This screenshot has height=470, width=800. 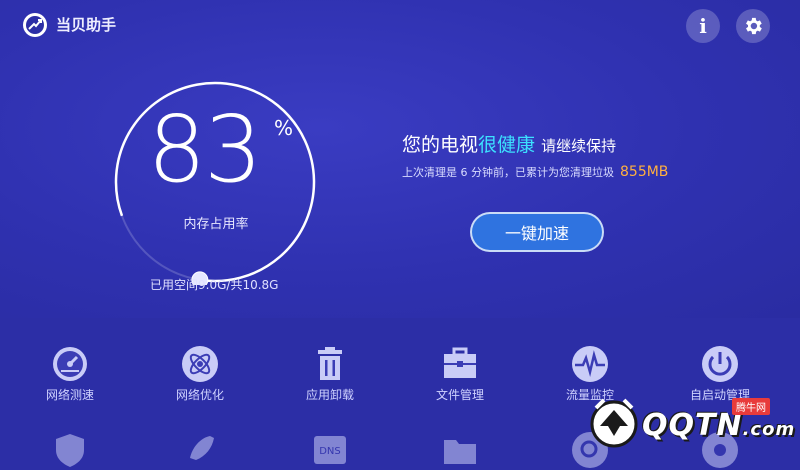 What do you see at coordinates (35, 25) in the screenshot?
I see `app-logo-icon` at bounding box center [35, 25].